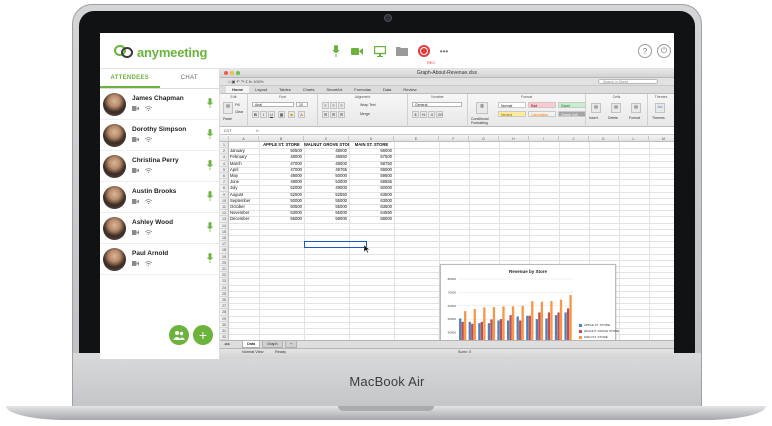 The height and width of the screenshot is (426, 772). Describe the element at coordinates (159, 228) in the screenshot. I see `attendee-row: Ashley Wood` at that location.